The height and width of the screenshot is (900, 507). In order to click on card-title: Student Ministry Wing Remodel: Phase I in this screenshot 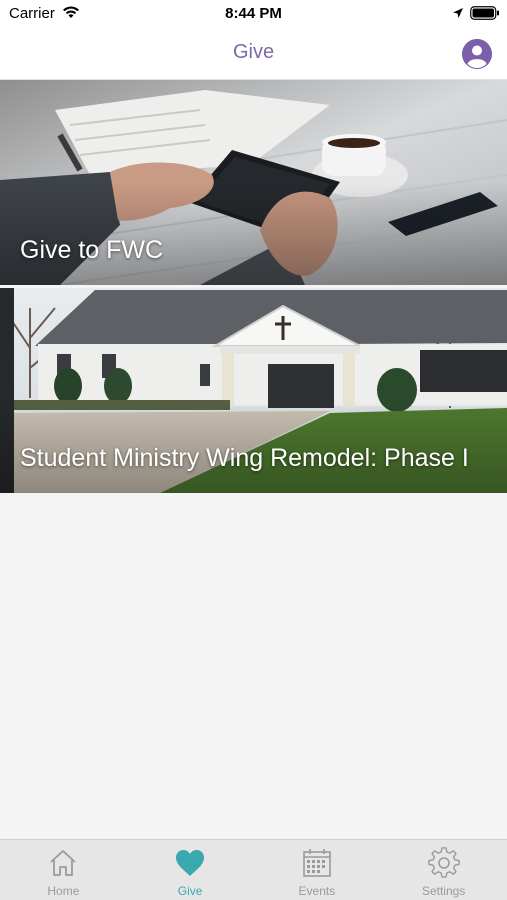, I will do `click(244, 458)`.